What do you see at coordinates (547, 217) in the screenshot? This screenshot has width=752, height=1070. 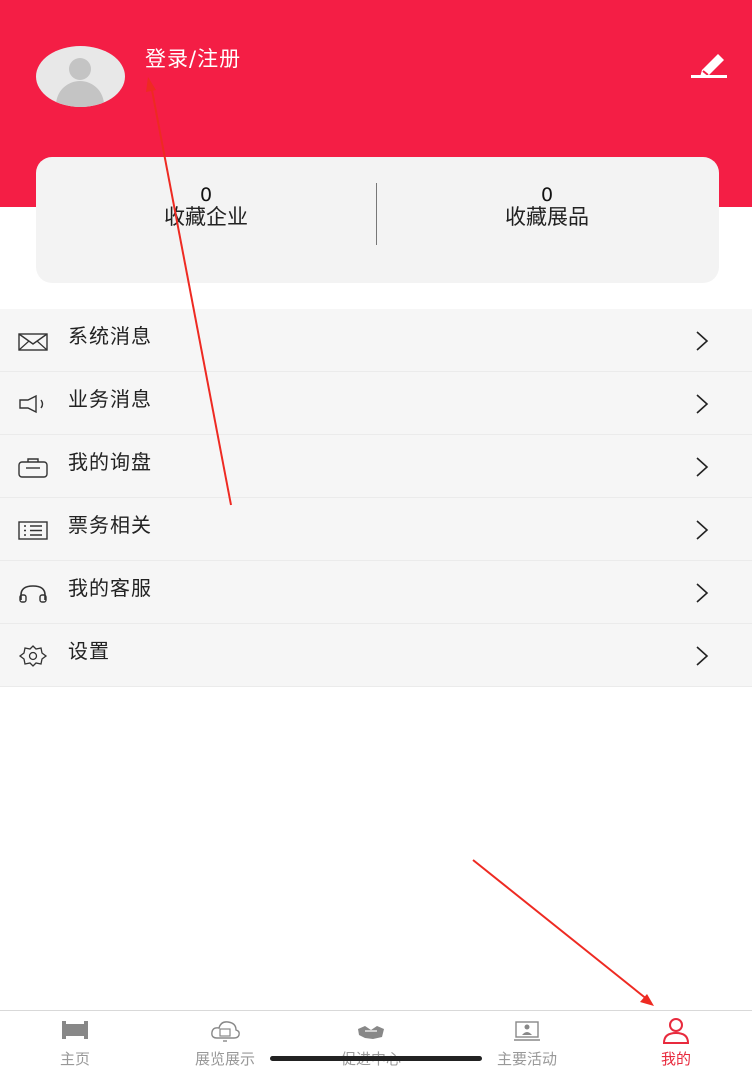 I see `favorite-exhibits-label: 收藏展品` at bounding box center [547, 217].